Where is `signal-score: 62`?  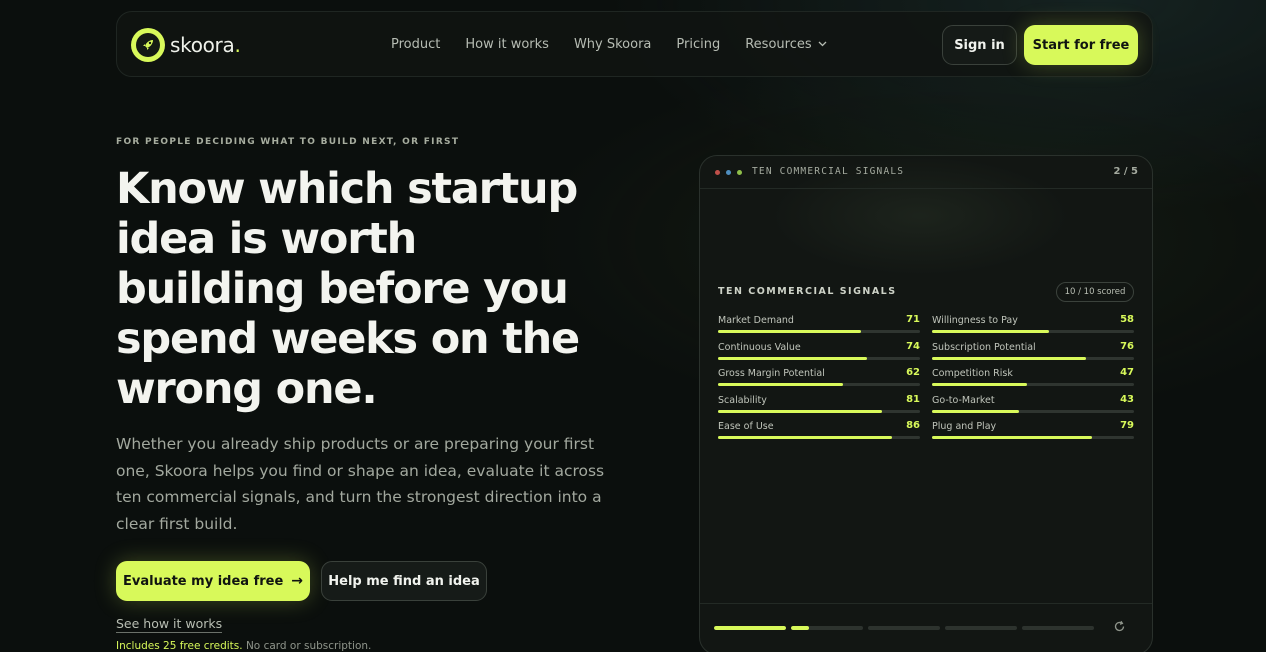
signal-score: 62 is located at coordinates (913, 372).